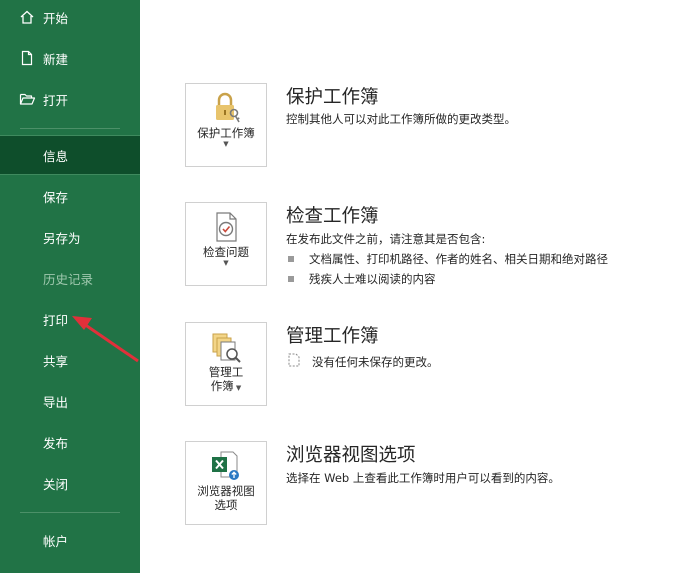 The image size is (689, 573). Describe the element at coordinates (226, 372) in the screenshot. I see `manage-workbook-label-line1: 管理工` at that location.